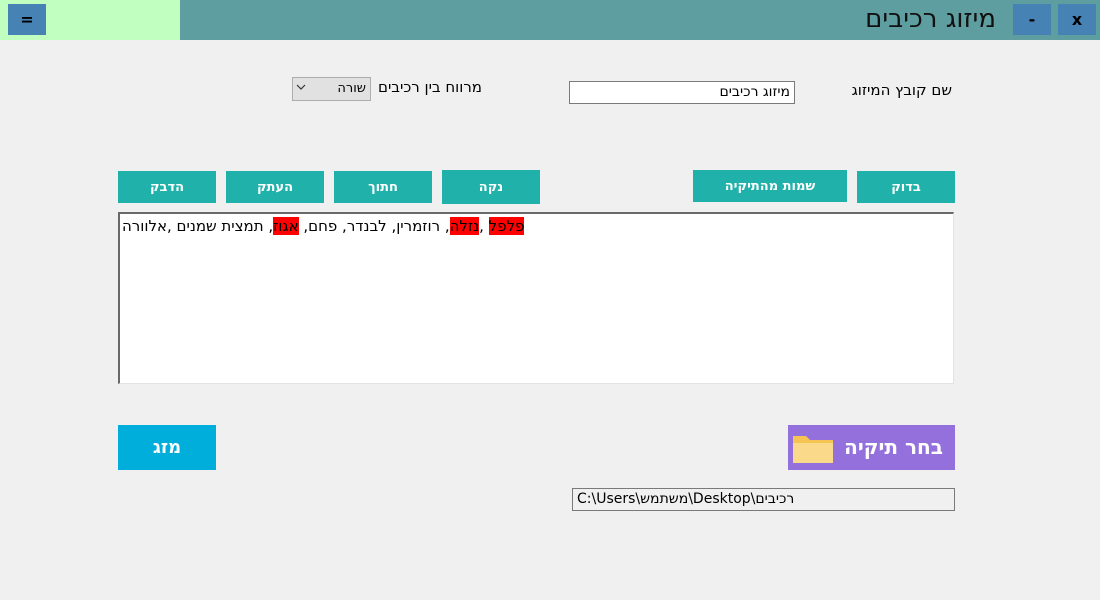  Describe the element at coordinates (429, 87) in the screenshot. I see `spacing-label: מרווח בין רכיבים` at that location.